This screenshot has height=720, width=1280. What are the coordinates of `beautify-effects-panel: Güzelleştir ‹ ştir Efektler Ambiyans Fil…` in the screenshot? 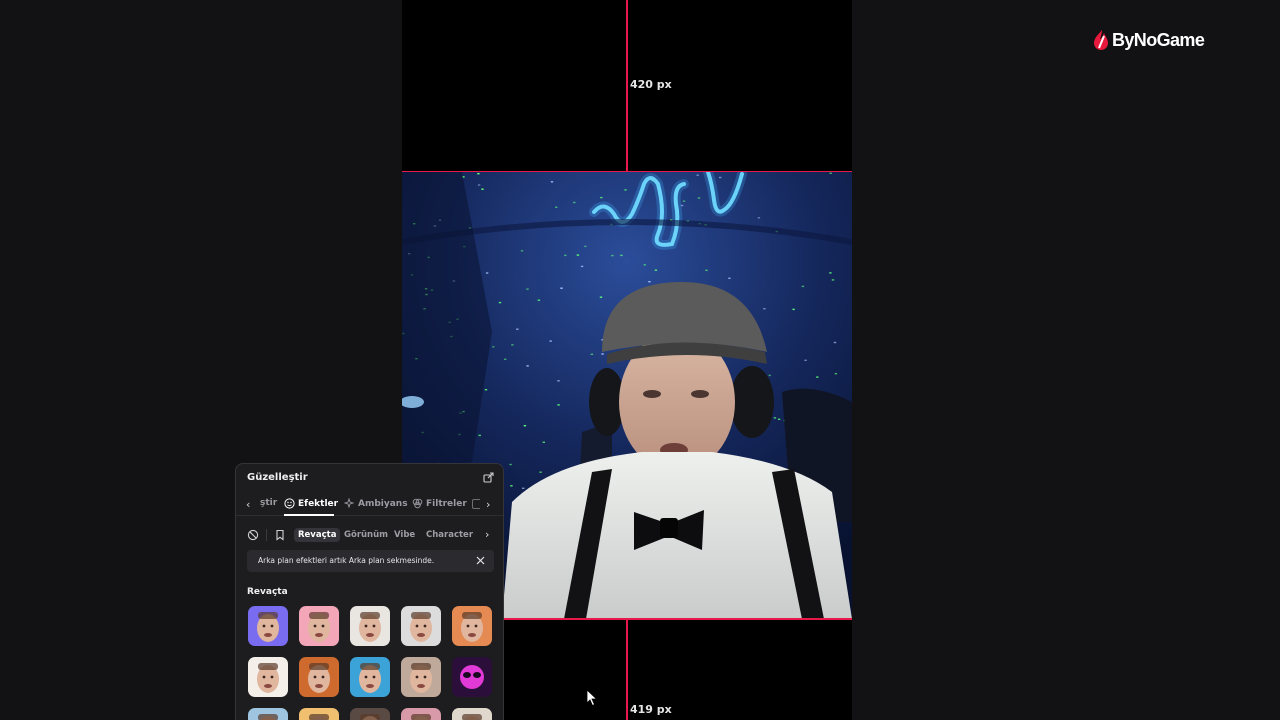 It's located at (369, 591).